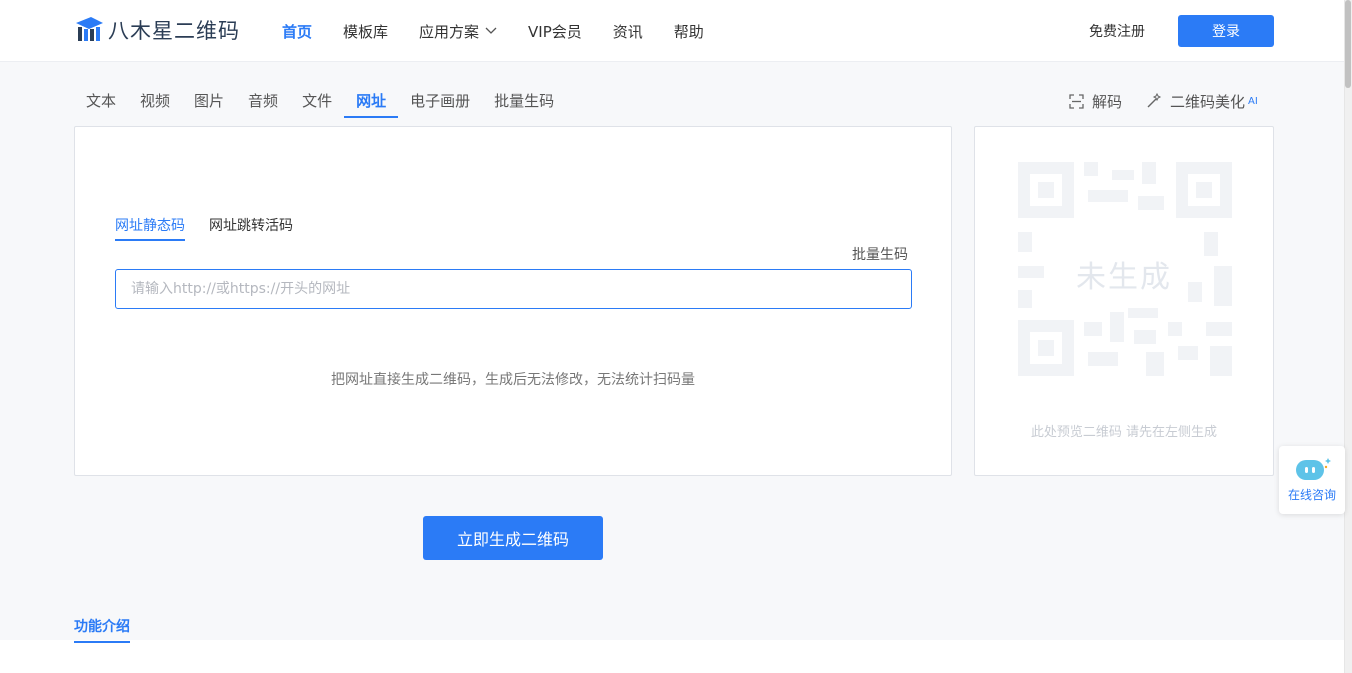  What do you see at coordinates (317, 101) in the screenshot?
I see `tab-file: 文件` at bounding box center [317, 101].